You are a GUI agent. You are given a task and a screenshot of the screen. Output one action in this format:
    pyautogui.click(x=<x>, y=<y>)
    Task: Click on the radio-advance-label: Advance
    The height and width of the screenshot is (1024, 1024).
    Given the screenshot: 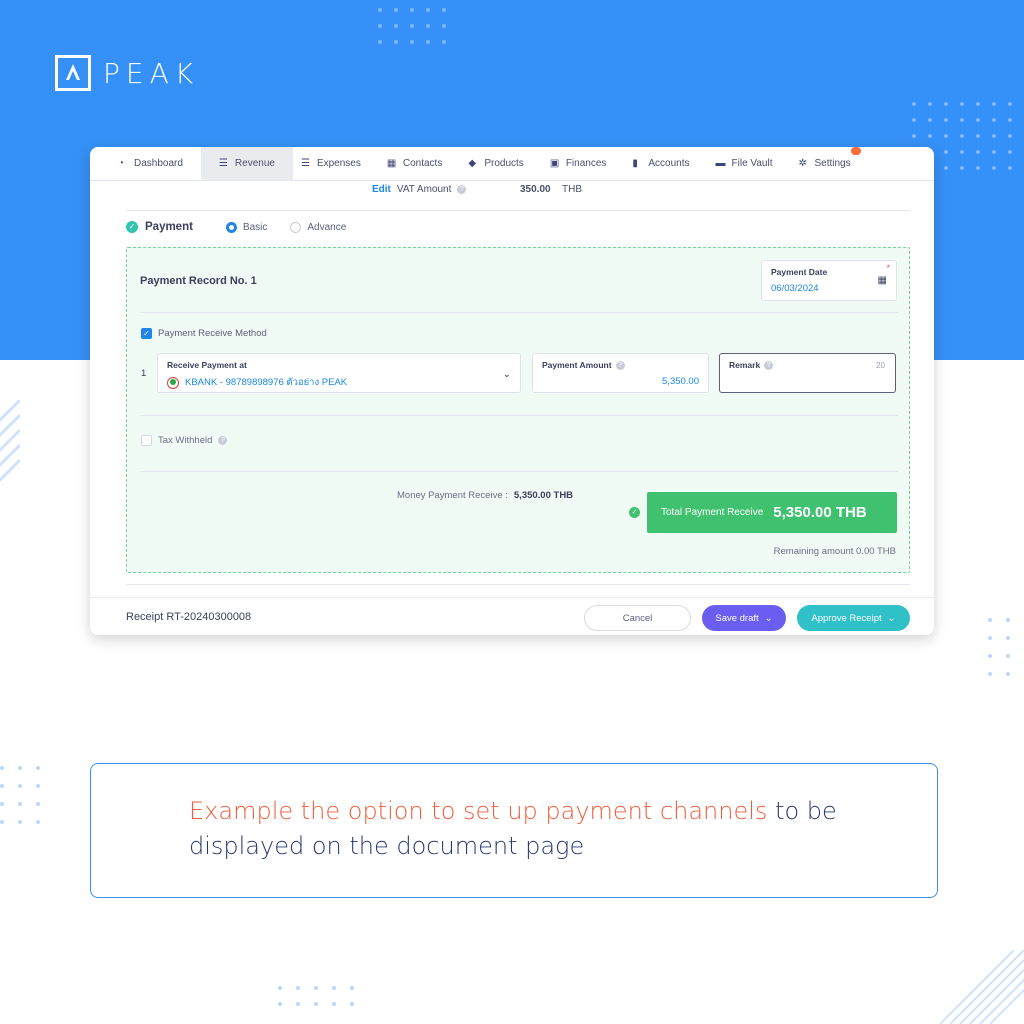 What is the action you would take?
    pyautogui.click(x=327, y=227)
    